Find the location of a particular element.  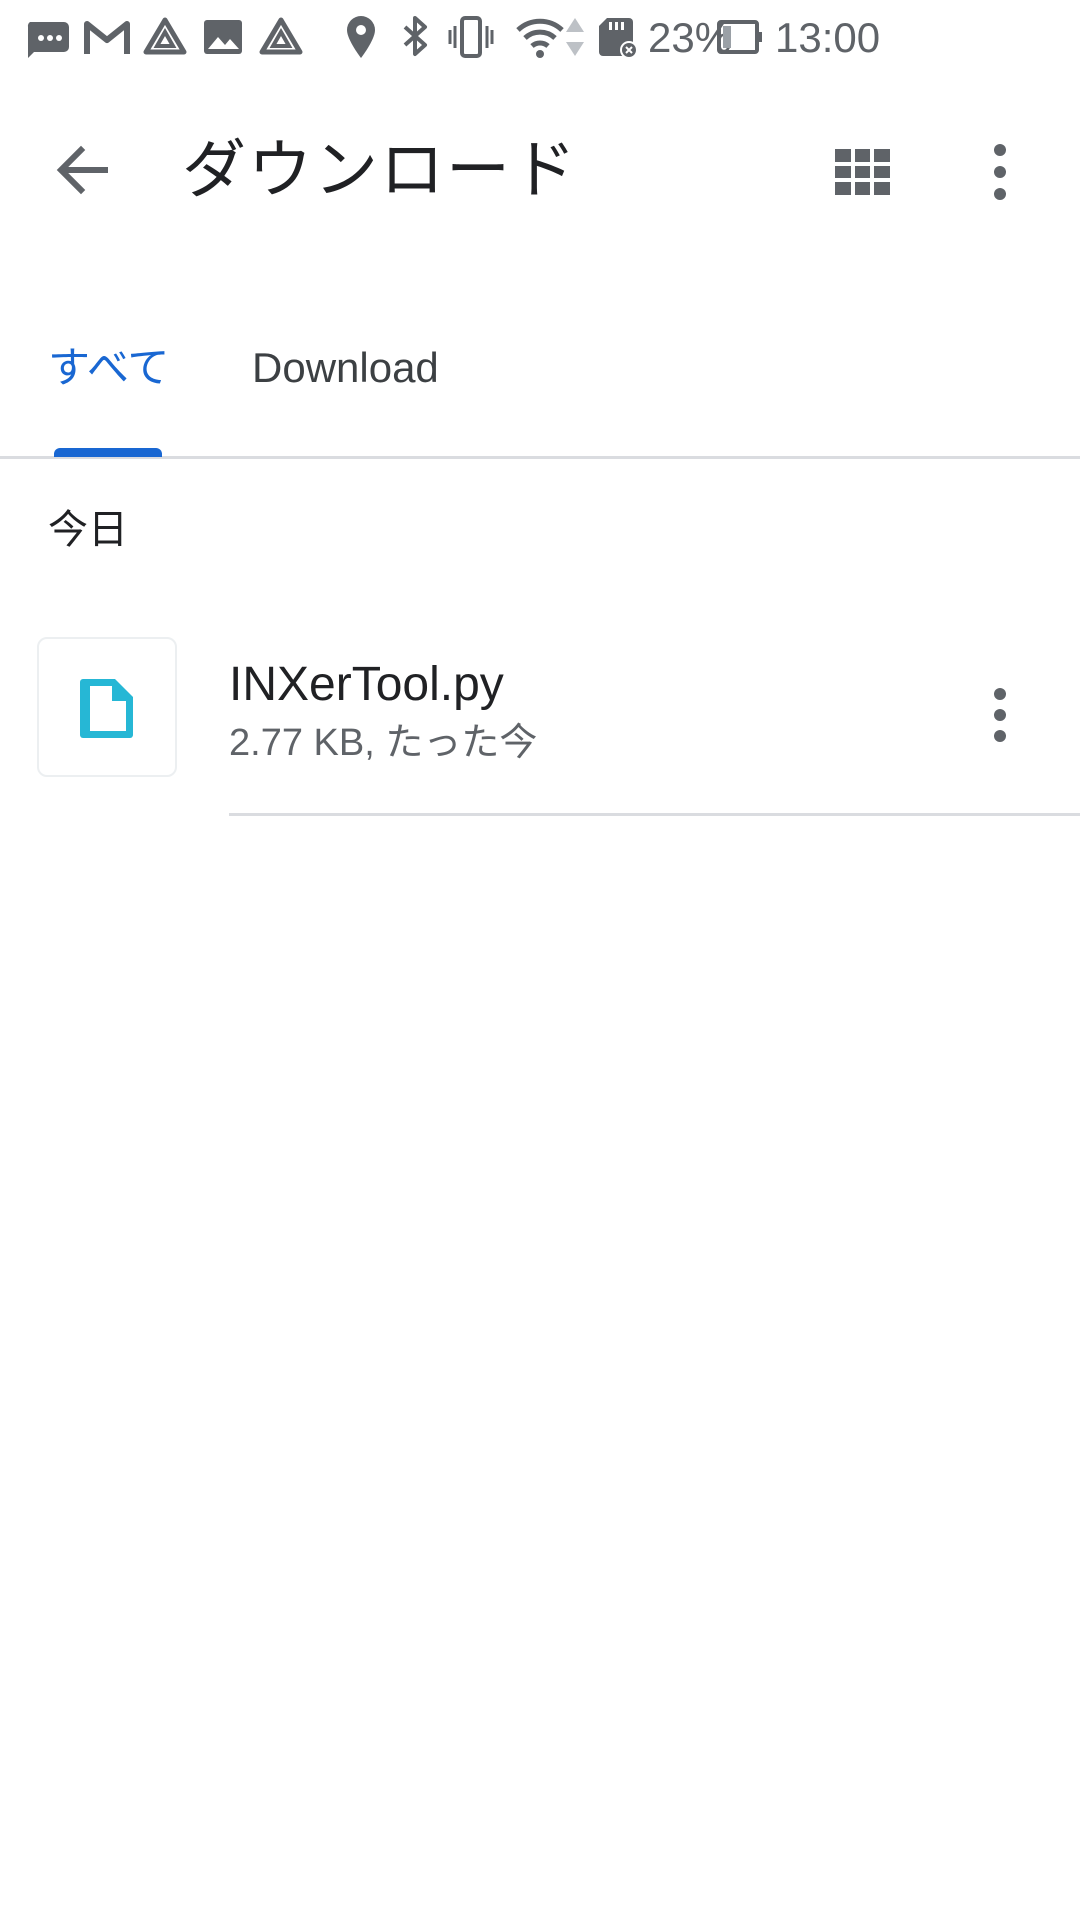

divider is located at coordinates (654, 814).